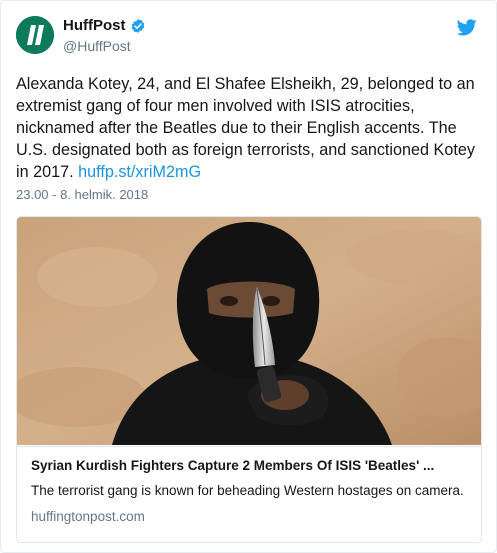 This screenshot has width=497, height=553. I want to click on tweet-link: huffp.st/xriM2mG, so click(139, 172).